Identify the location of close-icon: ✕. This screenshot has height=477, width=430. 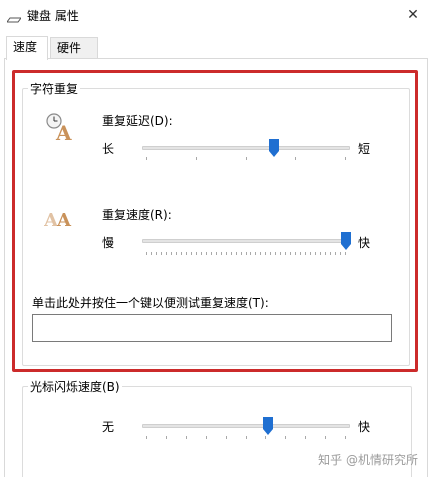
(413, 15).